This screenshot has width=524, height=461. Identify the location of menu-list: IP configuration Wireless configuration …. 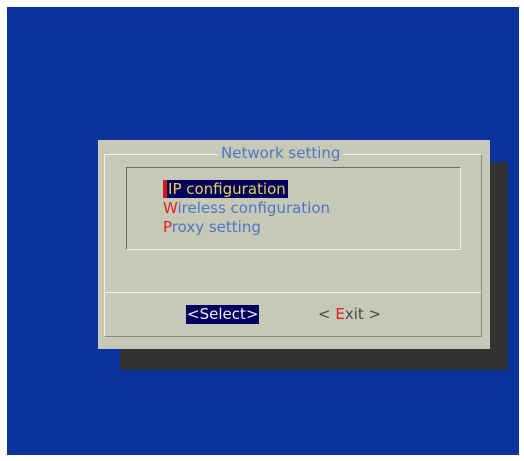
(246, 208).